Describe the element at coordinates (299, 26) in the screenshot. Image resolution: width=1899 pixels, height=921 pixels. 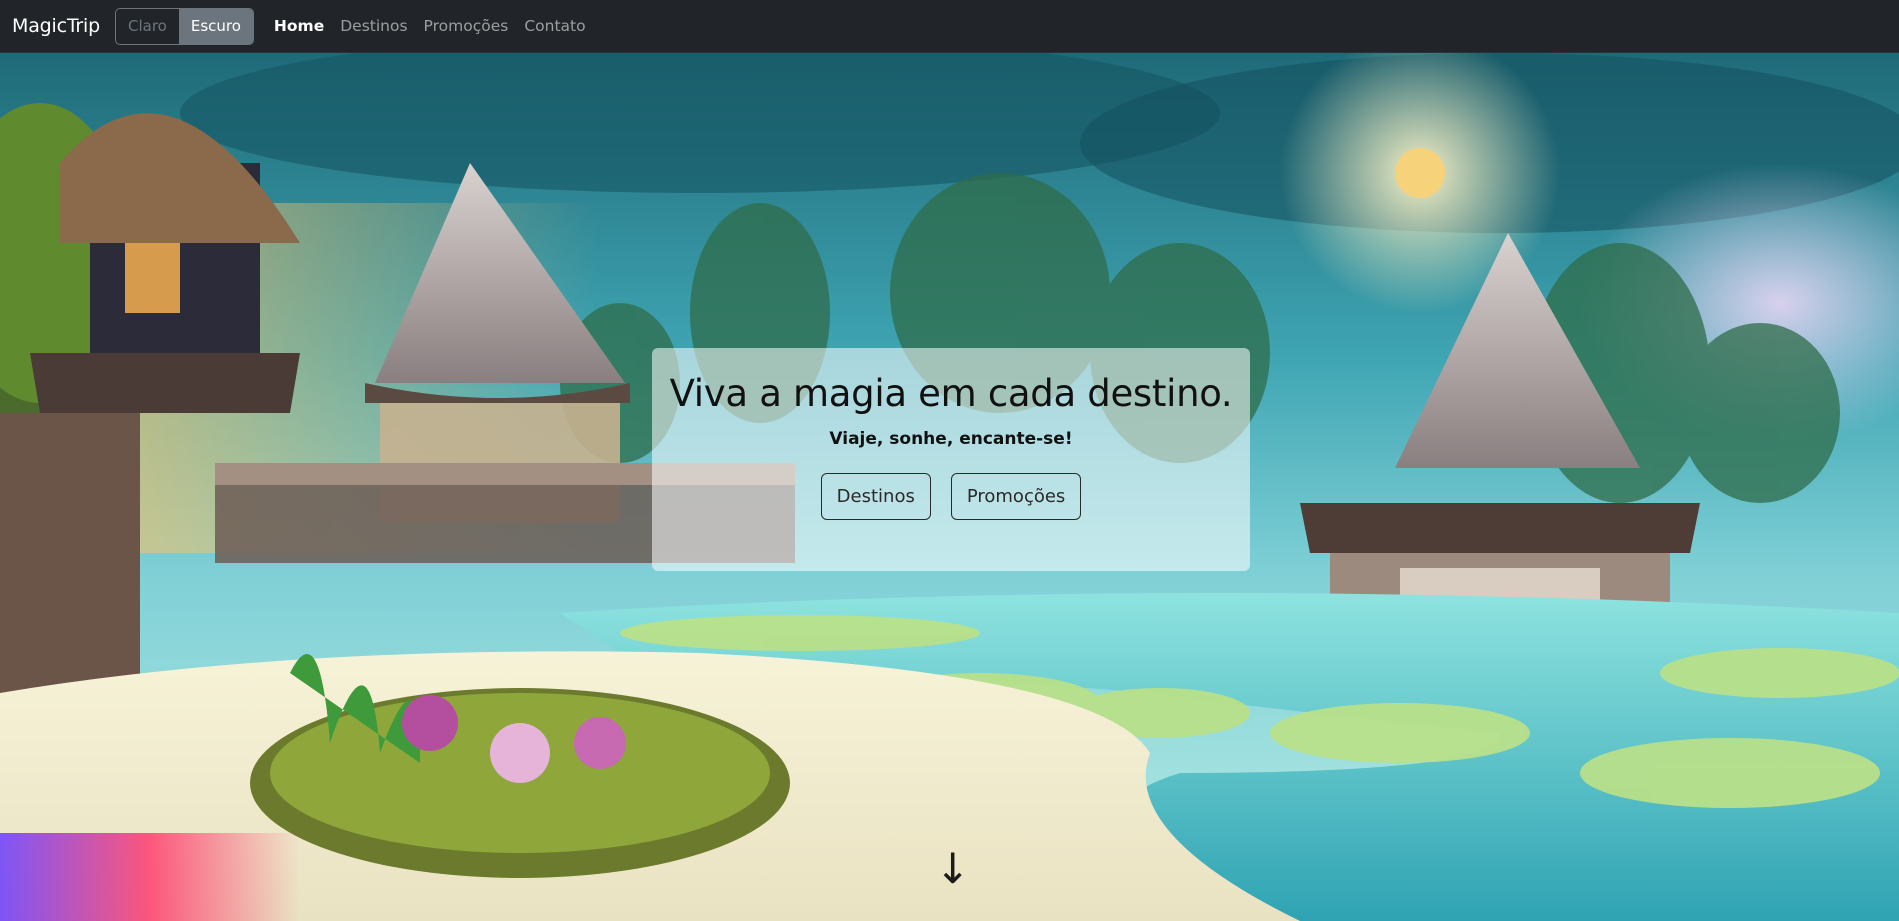
I see `nav-link-home: Home` at that location.